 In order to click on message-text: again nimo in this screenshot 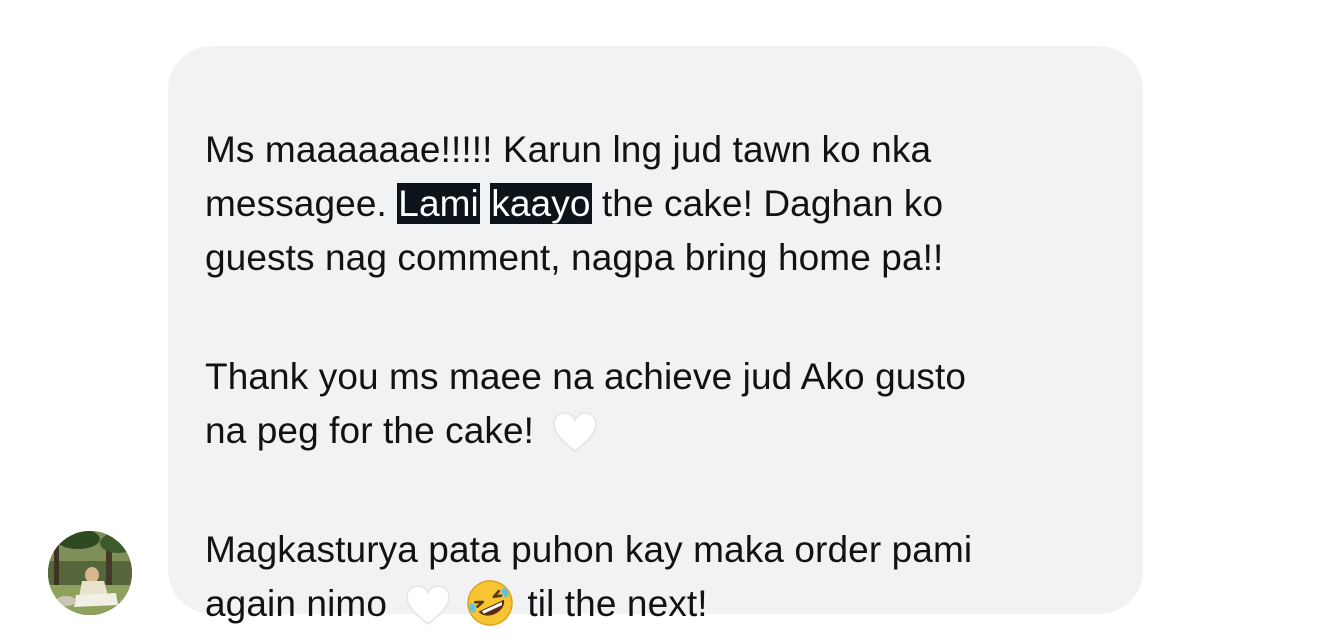, I will do `click(301, 603)`.